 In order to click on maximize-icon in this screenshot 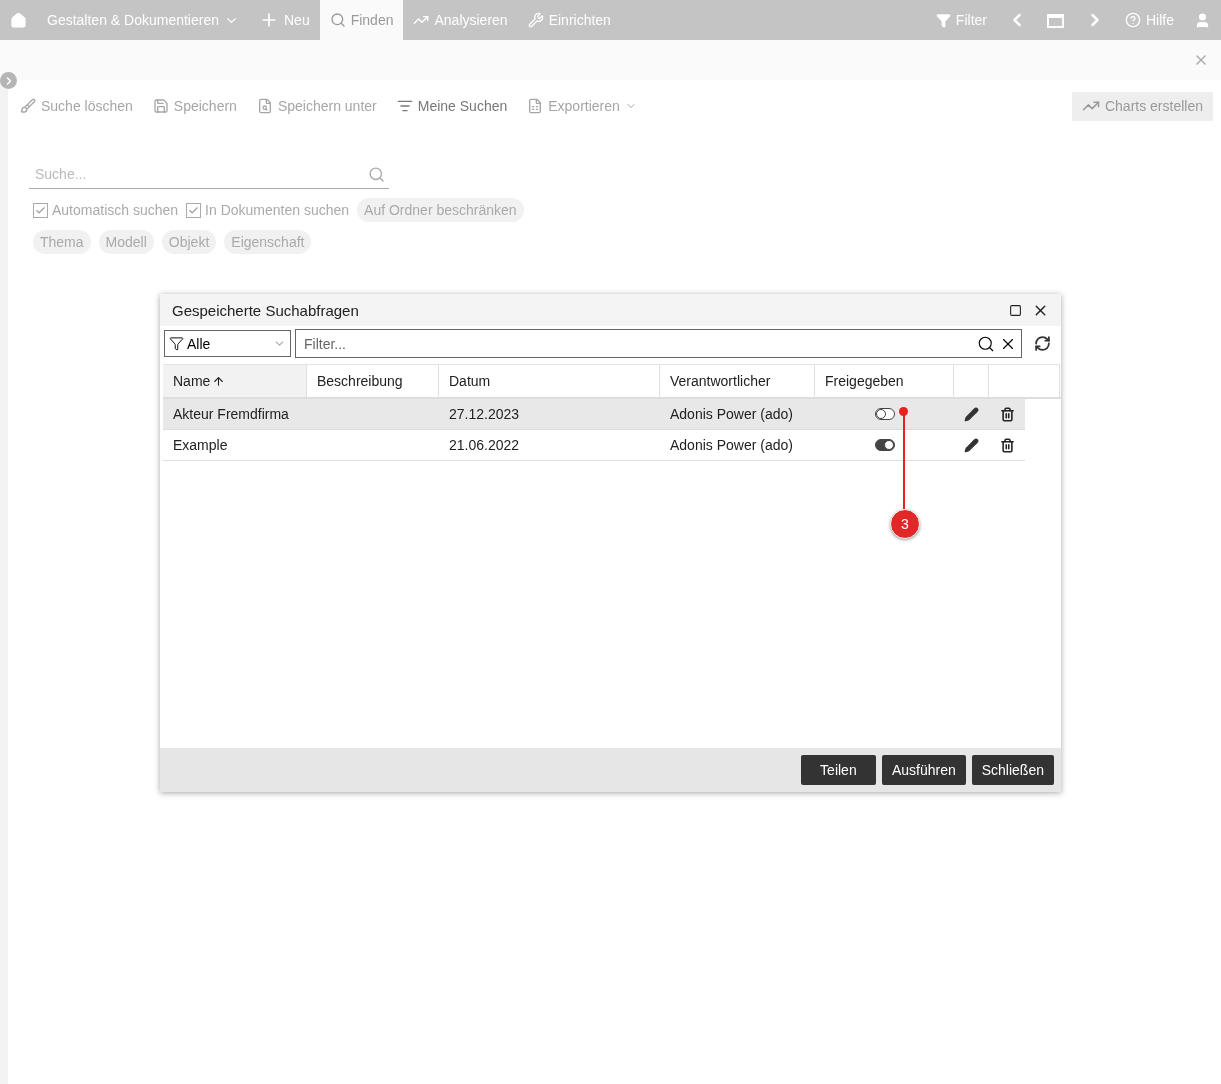, I will do `click(1015, 310)`.